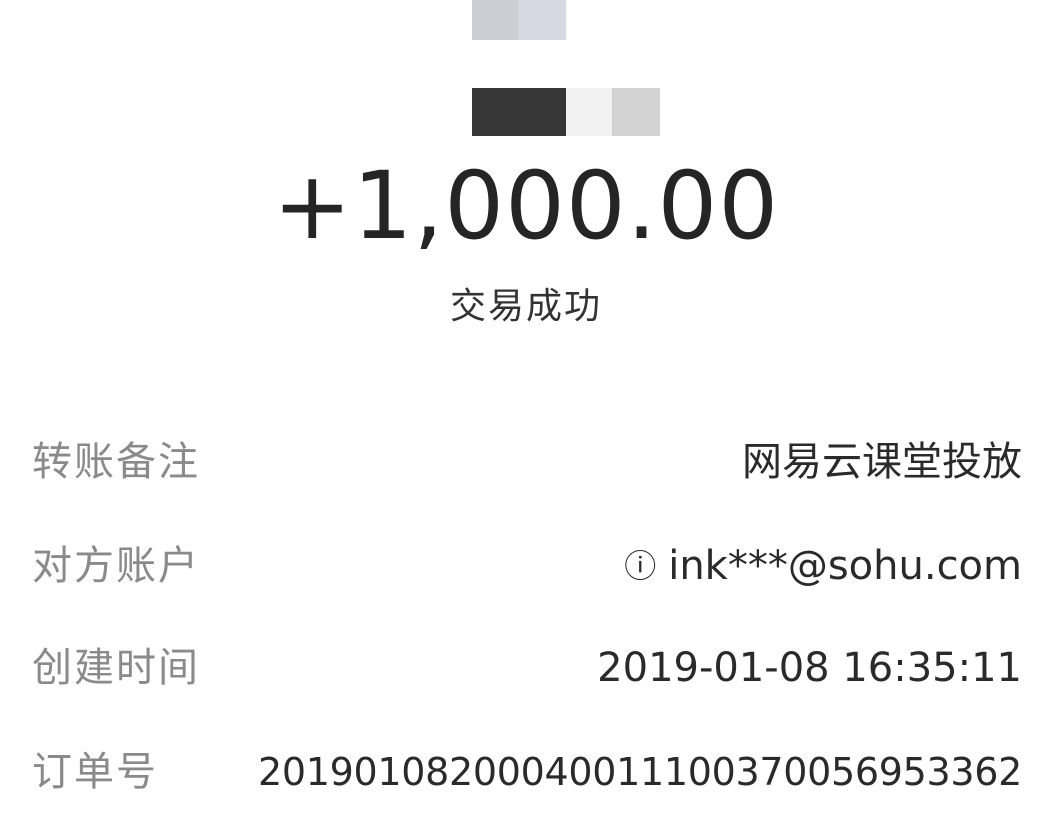 This screenshot has width=1052, height=836. I want to click on detail-row-remark: 转账备注 网易云课堂投放, so click(527, 462).